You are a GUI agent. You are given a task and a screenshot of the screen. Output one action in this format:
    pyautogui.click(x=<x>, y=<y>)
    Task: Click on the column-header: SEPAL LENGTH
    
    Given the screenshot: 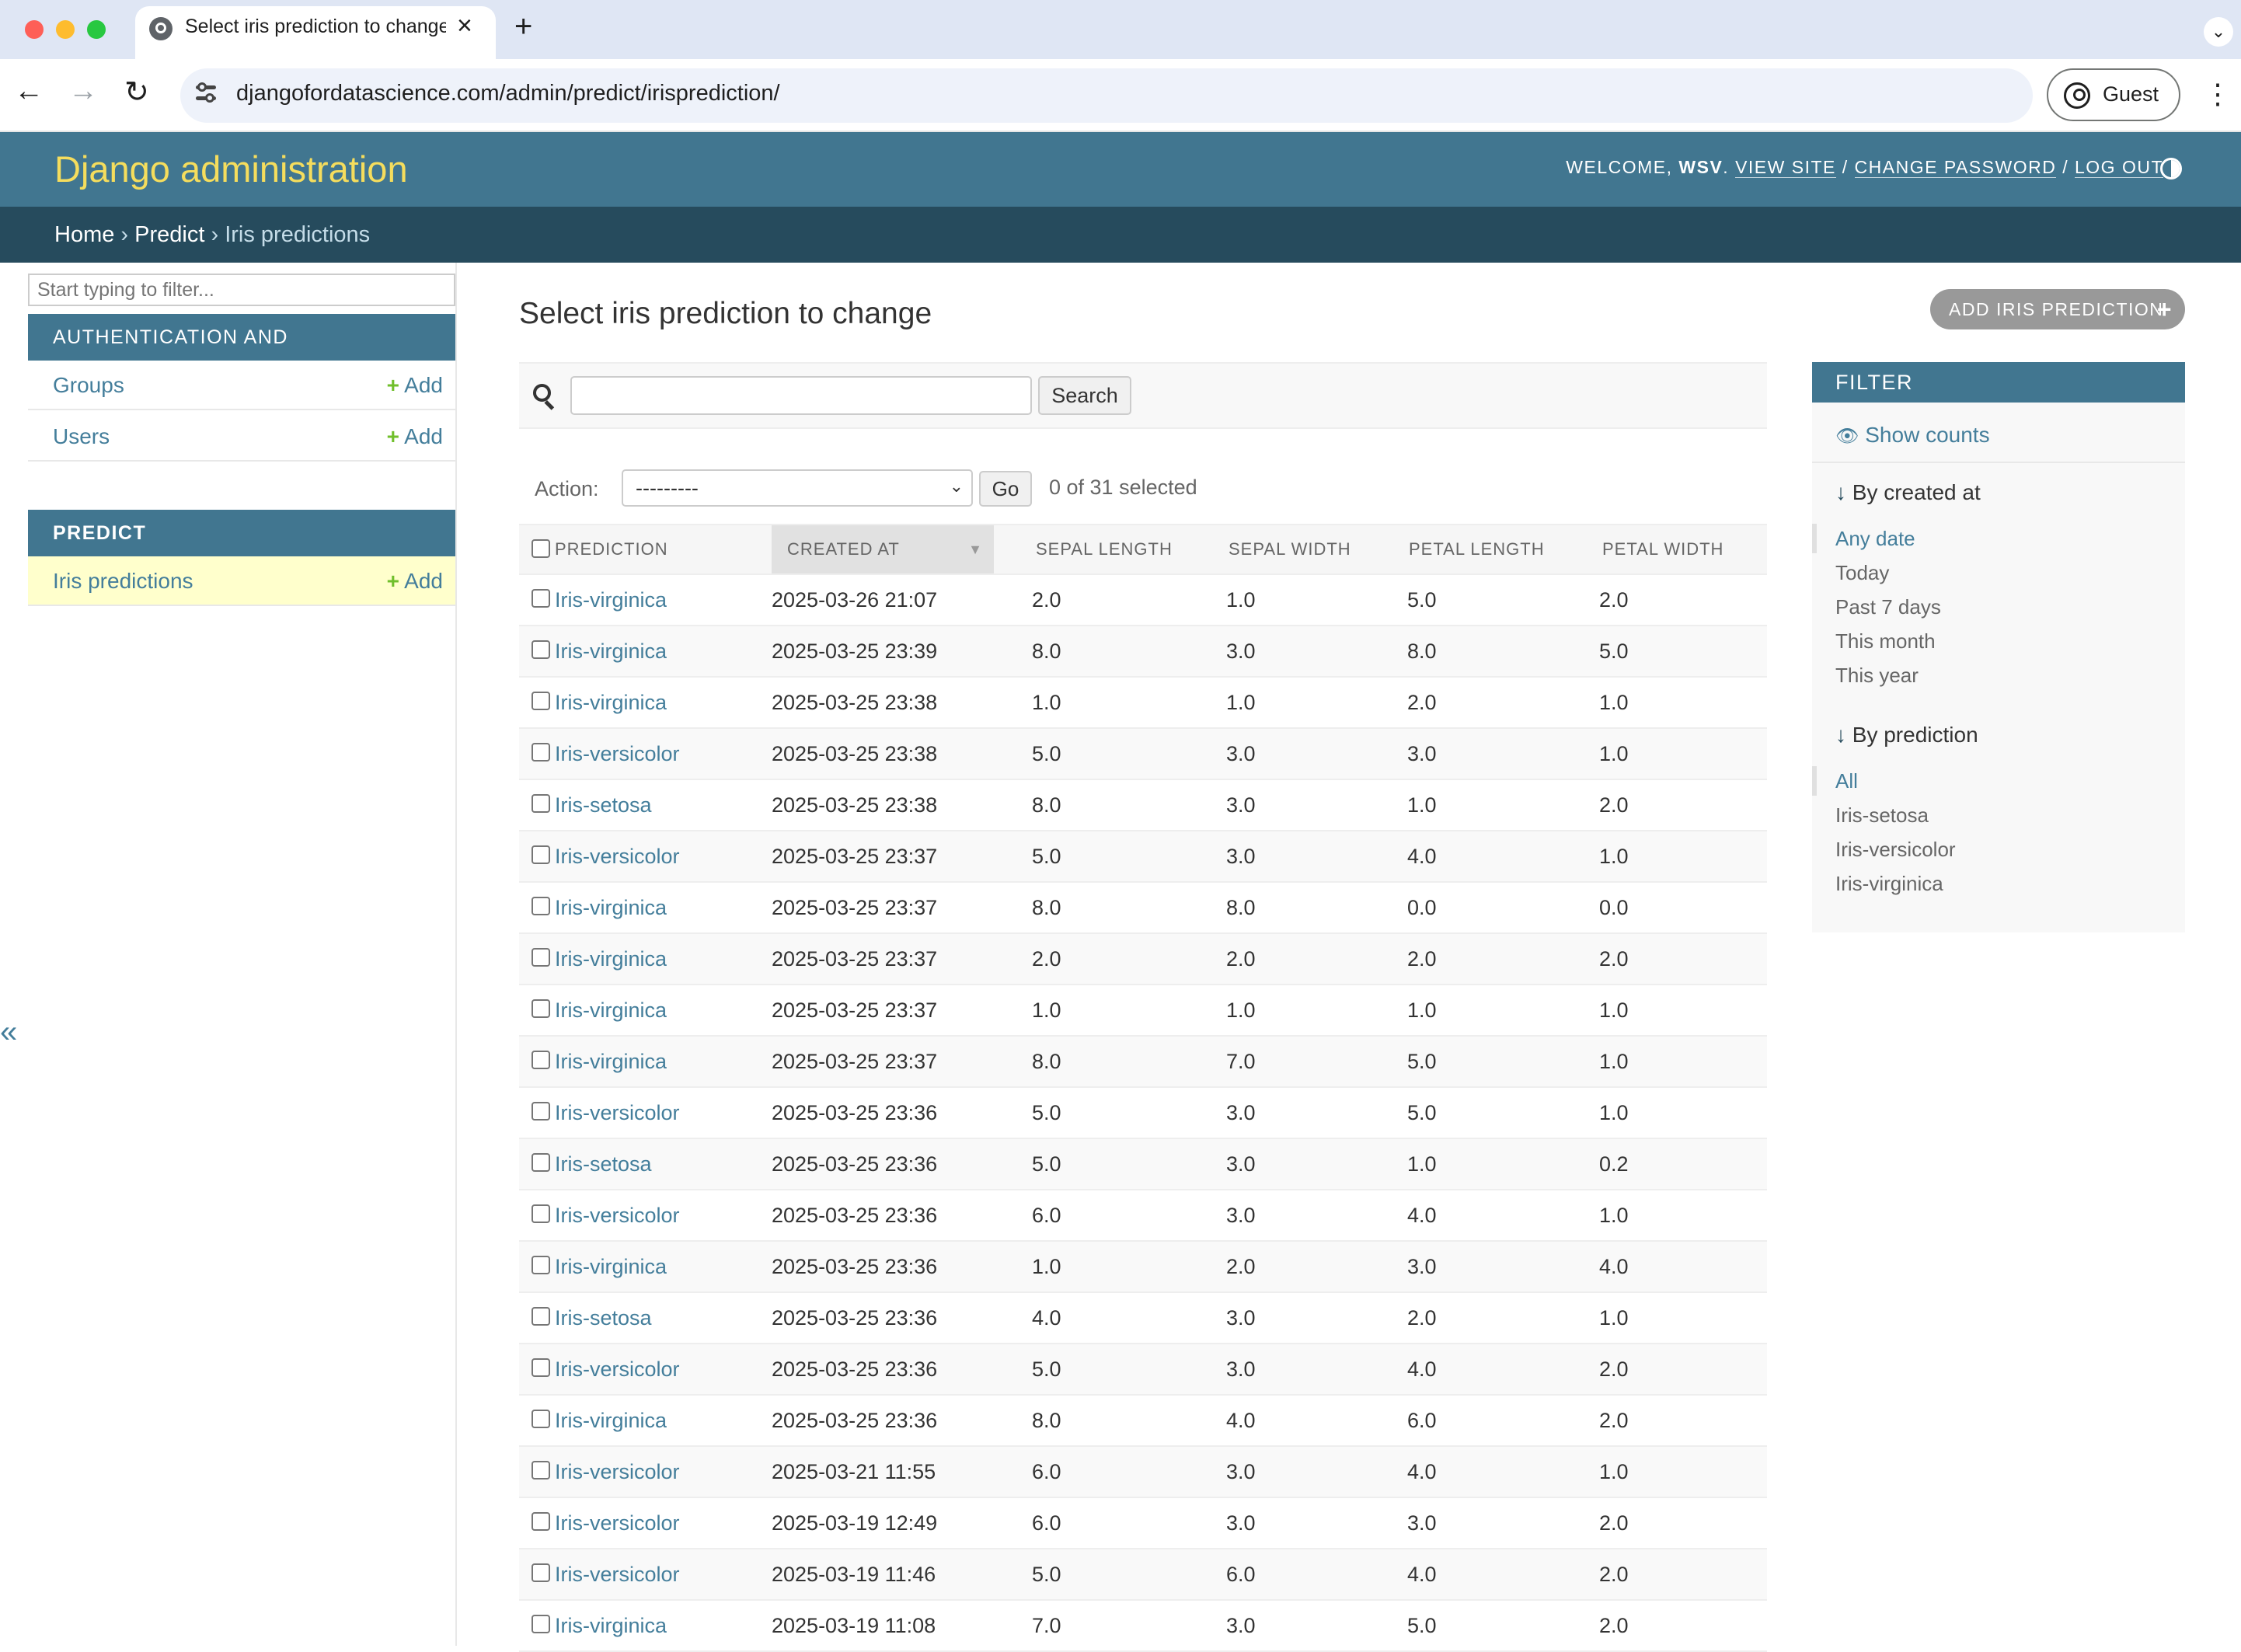 What is the action you would take?
    pyautogui.click(x=1104, y=549)
    